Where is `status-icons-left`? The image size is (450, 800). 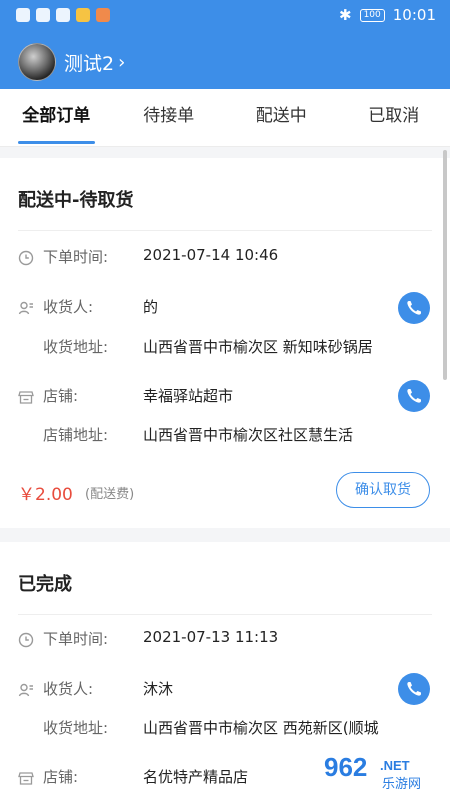
status-icons-left is located at coordinates (63, 15).